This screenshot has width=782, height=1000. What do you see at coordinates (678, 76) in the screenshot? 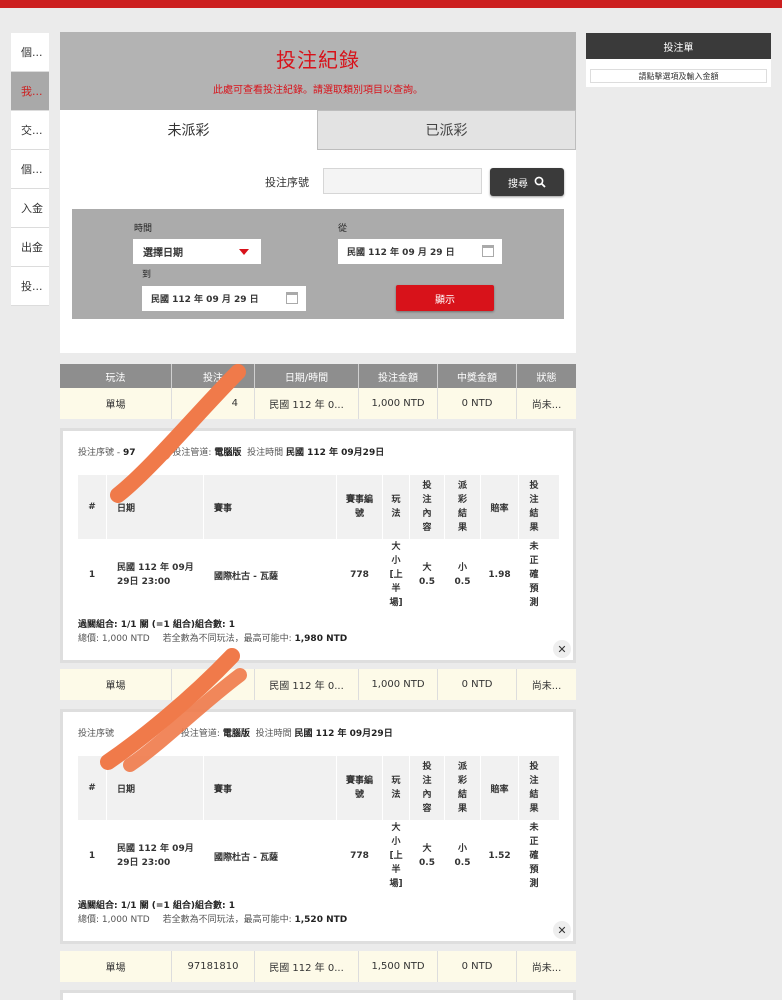
I see `bet-slip-message: 請點擊選項及輸入金額` at bounding box center [678, 76].